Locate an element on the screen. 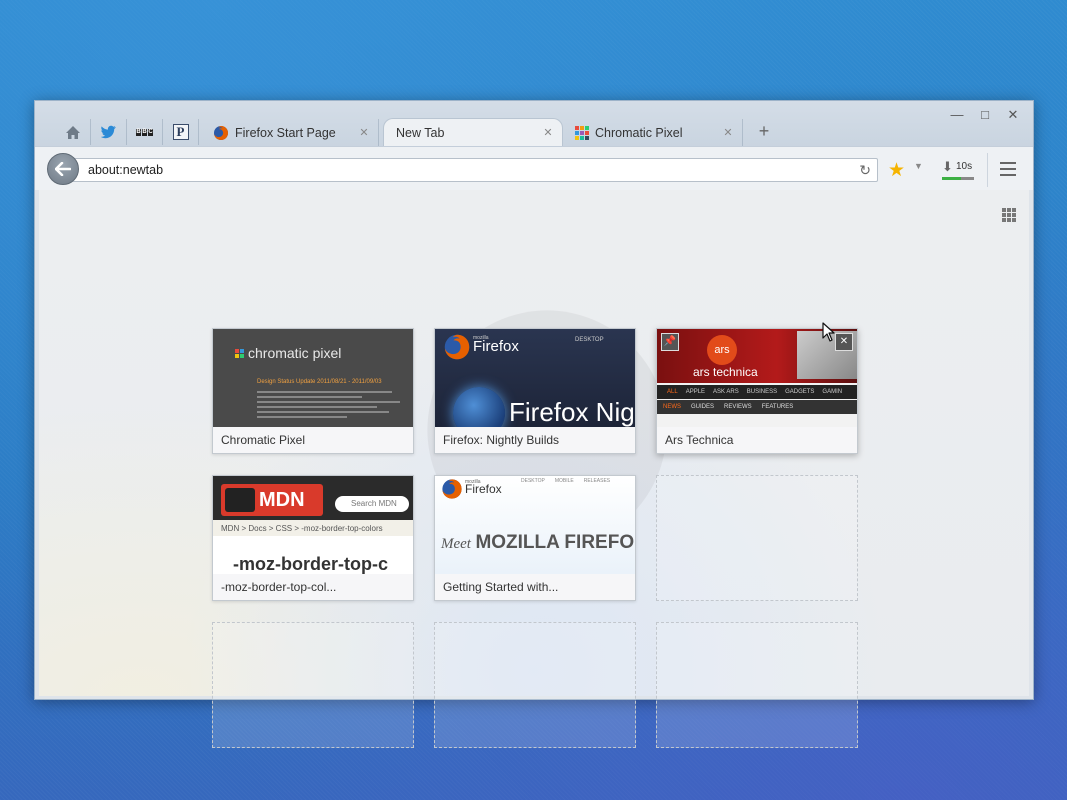 The width and height of the screenshot is (1067, 800). tab-firefox-start-page: Firefox Start Page ✕ is located at coordinates (292, 132).